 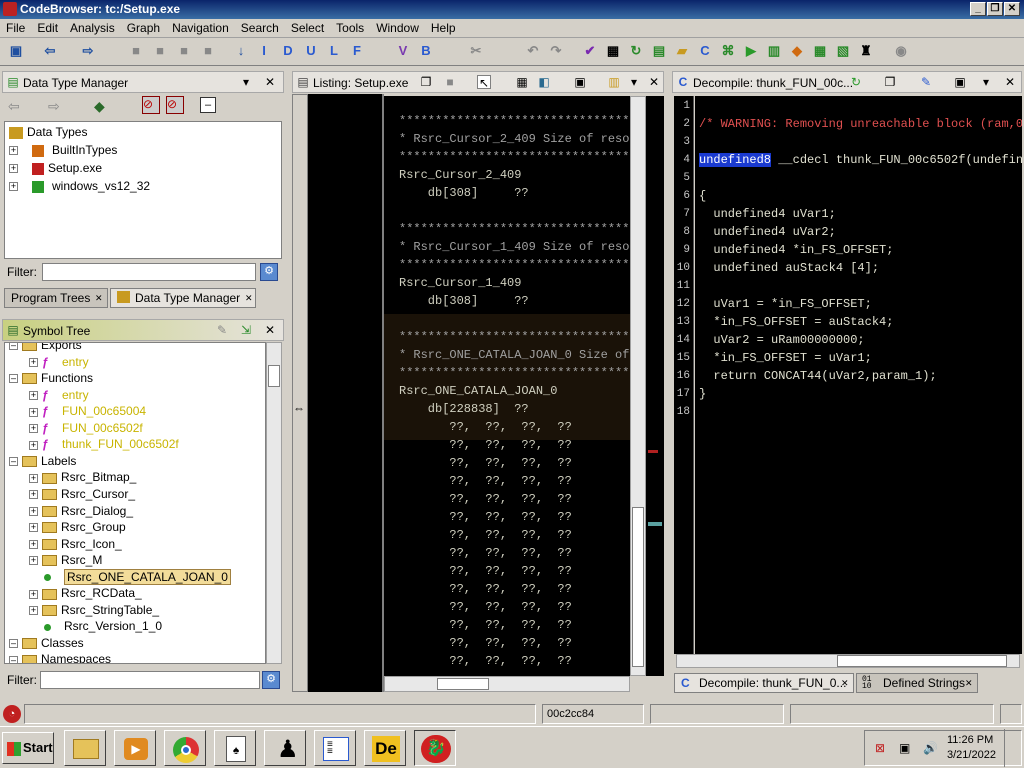 What do you see at coordinates (507, 684) in the screenshot?
I see `listing-hscroll` at bounding box center [507, 684].